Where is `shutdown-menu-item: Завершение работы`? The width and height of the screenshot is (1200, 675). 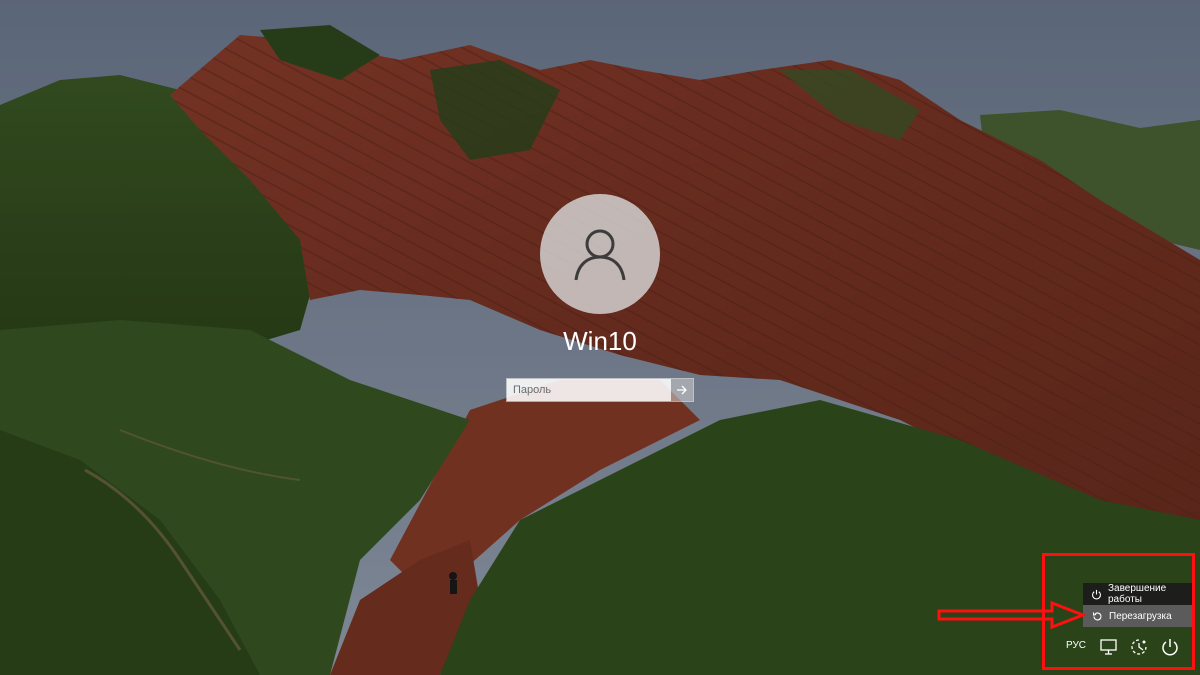 shutdown-menu-item: Завершение работы is located at coordinates (1139, 594).